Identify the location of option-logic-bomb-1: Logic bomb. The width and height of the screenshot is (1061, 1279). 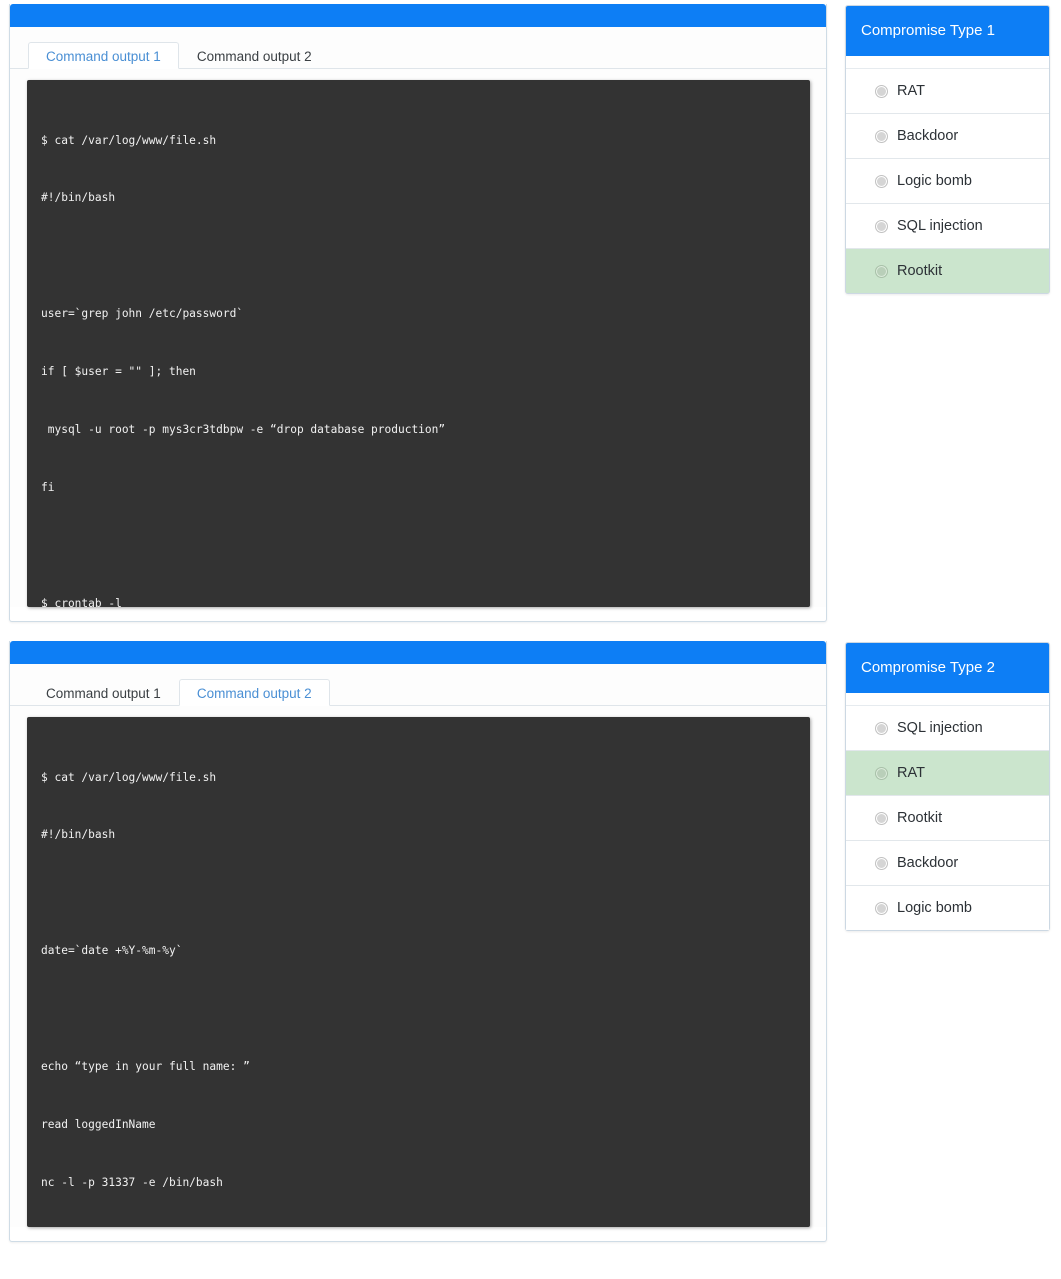
(947, 180).